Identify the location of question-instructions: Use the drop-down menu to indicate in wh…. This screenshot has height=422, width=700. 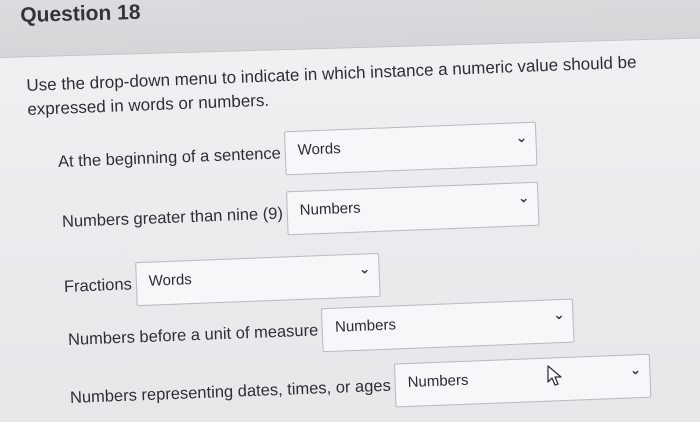
(331, 85).